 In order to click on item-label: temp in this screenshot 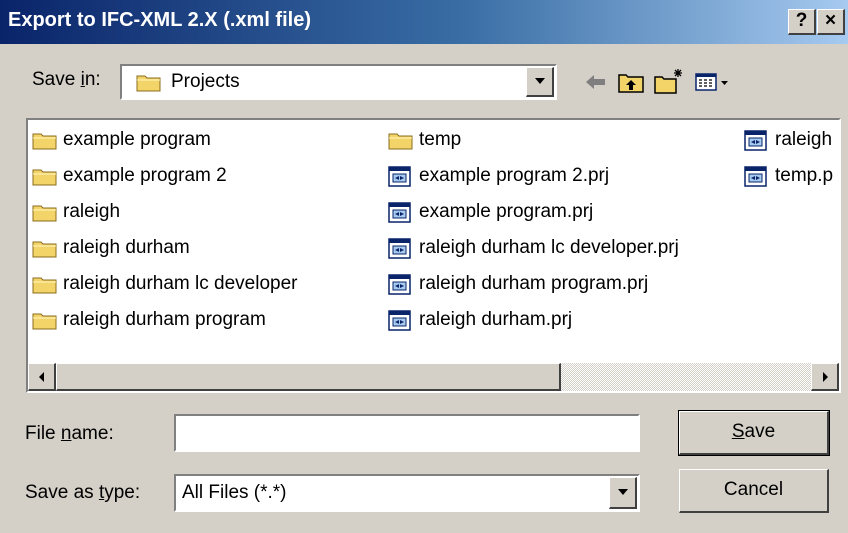, I will do `click(440, 139)`.